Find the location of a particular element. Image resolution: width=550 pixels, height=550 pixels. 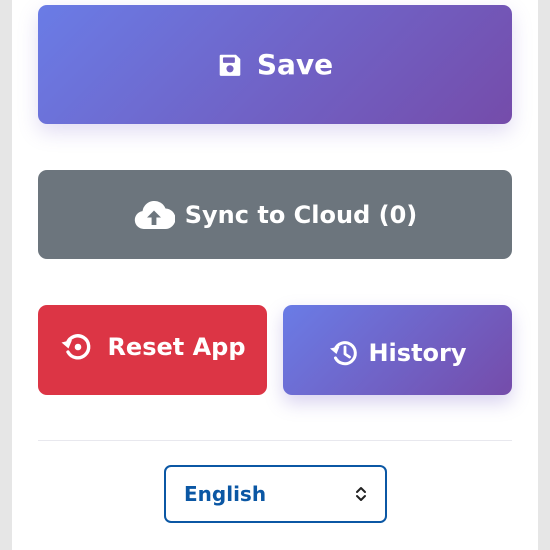

cloud-upload-icon is located at coordinates (154, 215).